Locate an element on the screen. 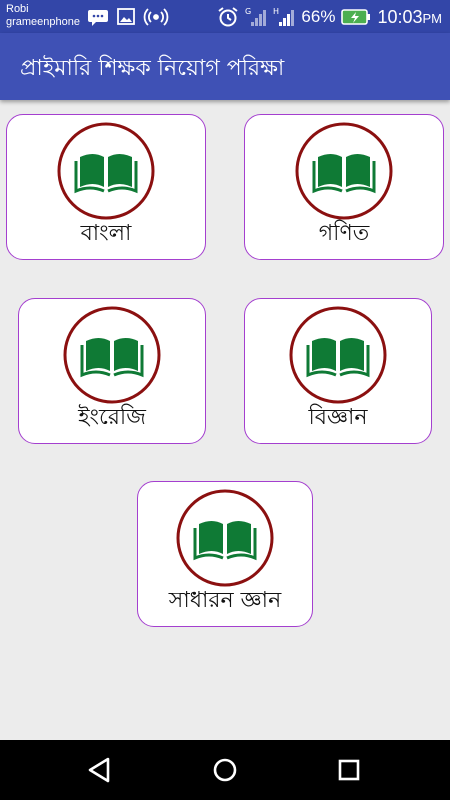 This screenshot has width=450, height=800. status-icons-left is located at coordinates (128, 17).